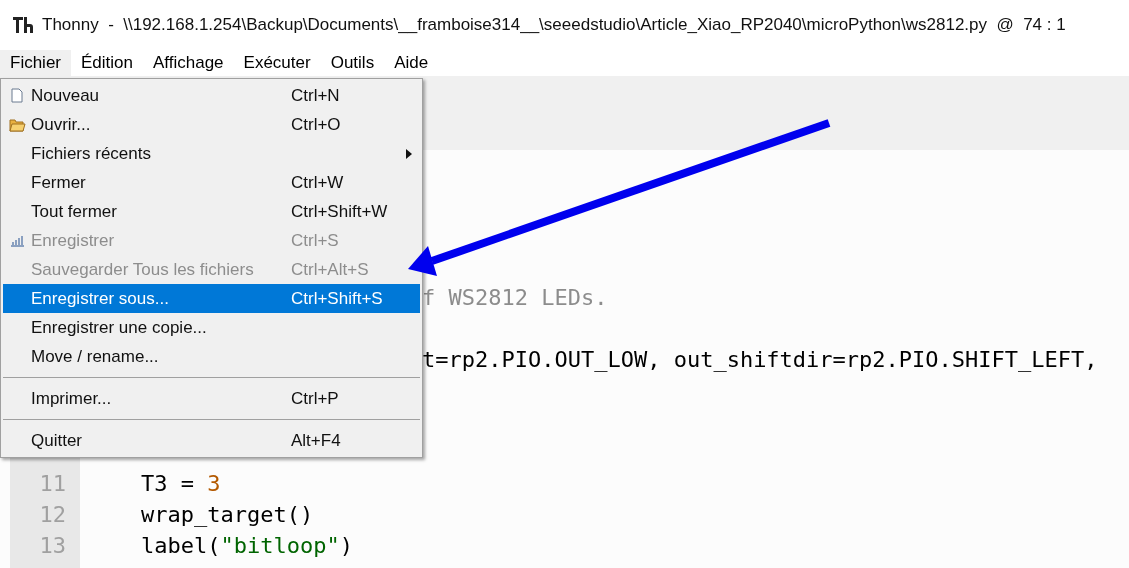 The height and width of the screenshot is (568, 1129). Describe the element at coordinates (107, 63) in the screenshot. I see `menu-bar-item: Édition` at that location.